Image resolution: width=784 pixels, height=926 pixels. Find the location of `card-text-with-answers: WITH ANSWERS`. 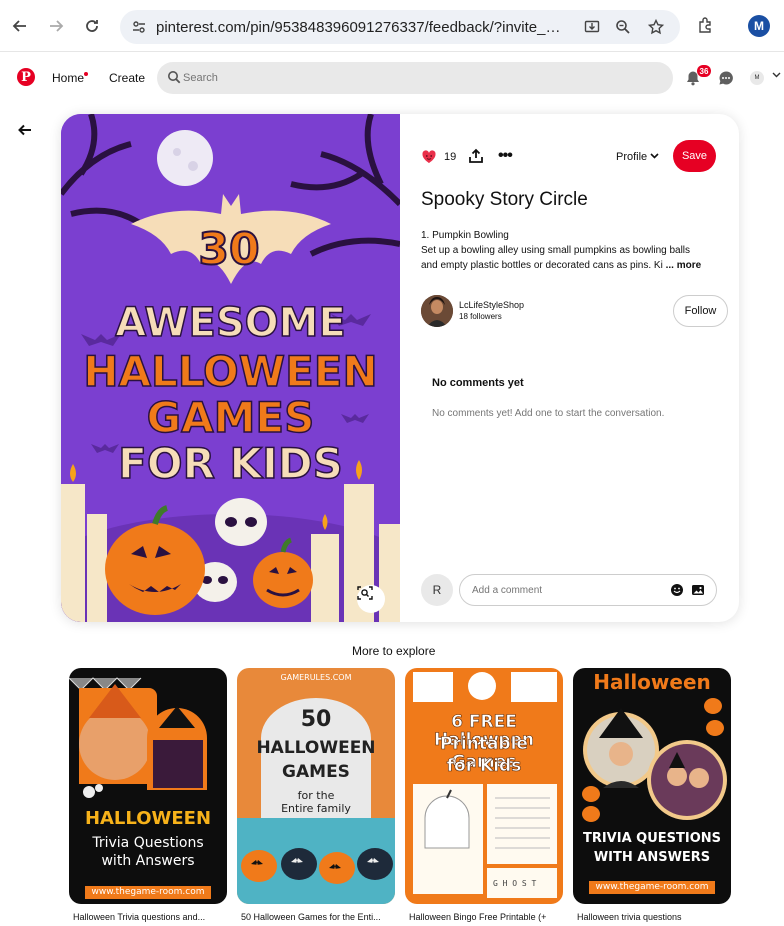

card-text-with-answers: WITH ANSWERS is located at coordinates (652, 857).